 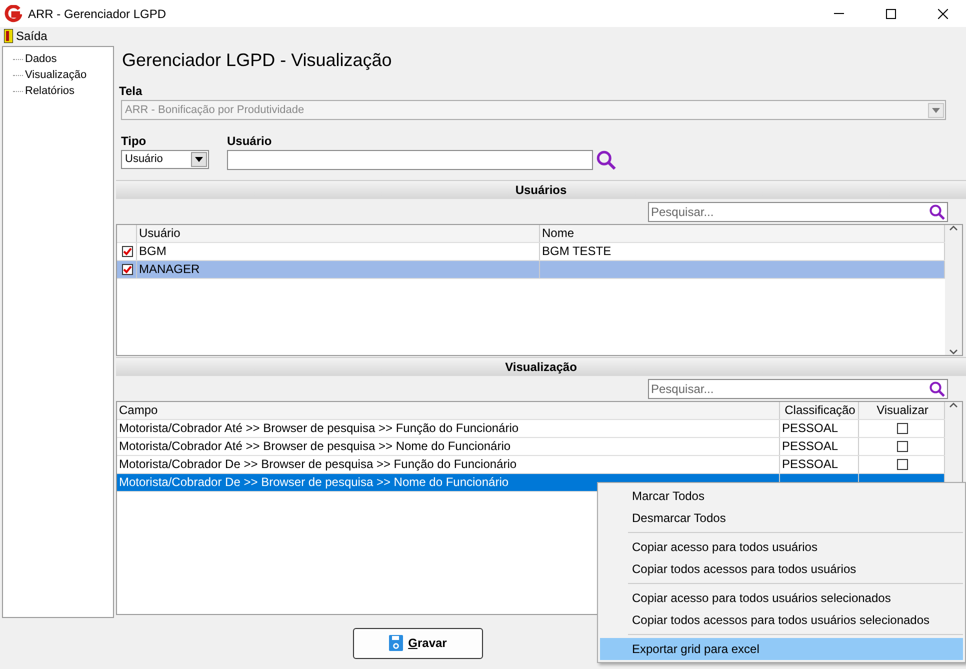 I want to click on field-label: Usuário, so click(x=250, y=141).